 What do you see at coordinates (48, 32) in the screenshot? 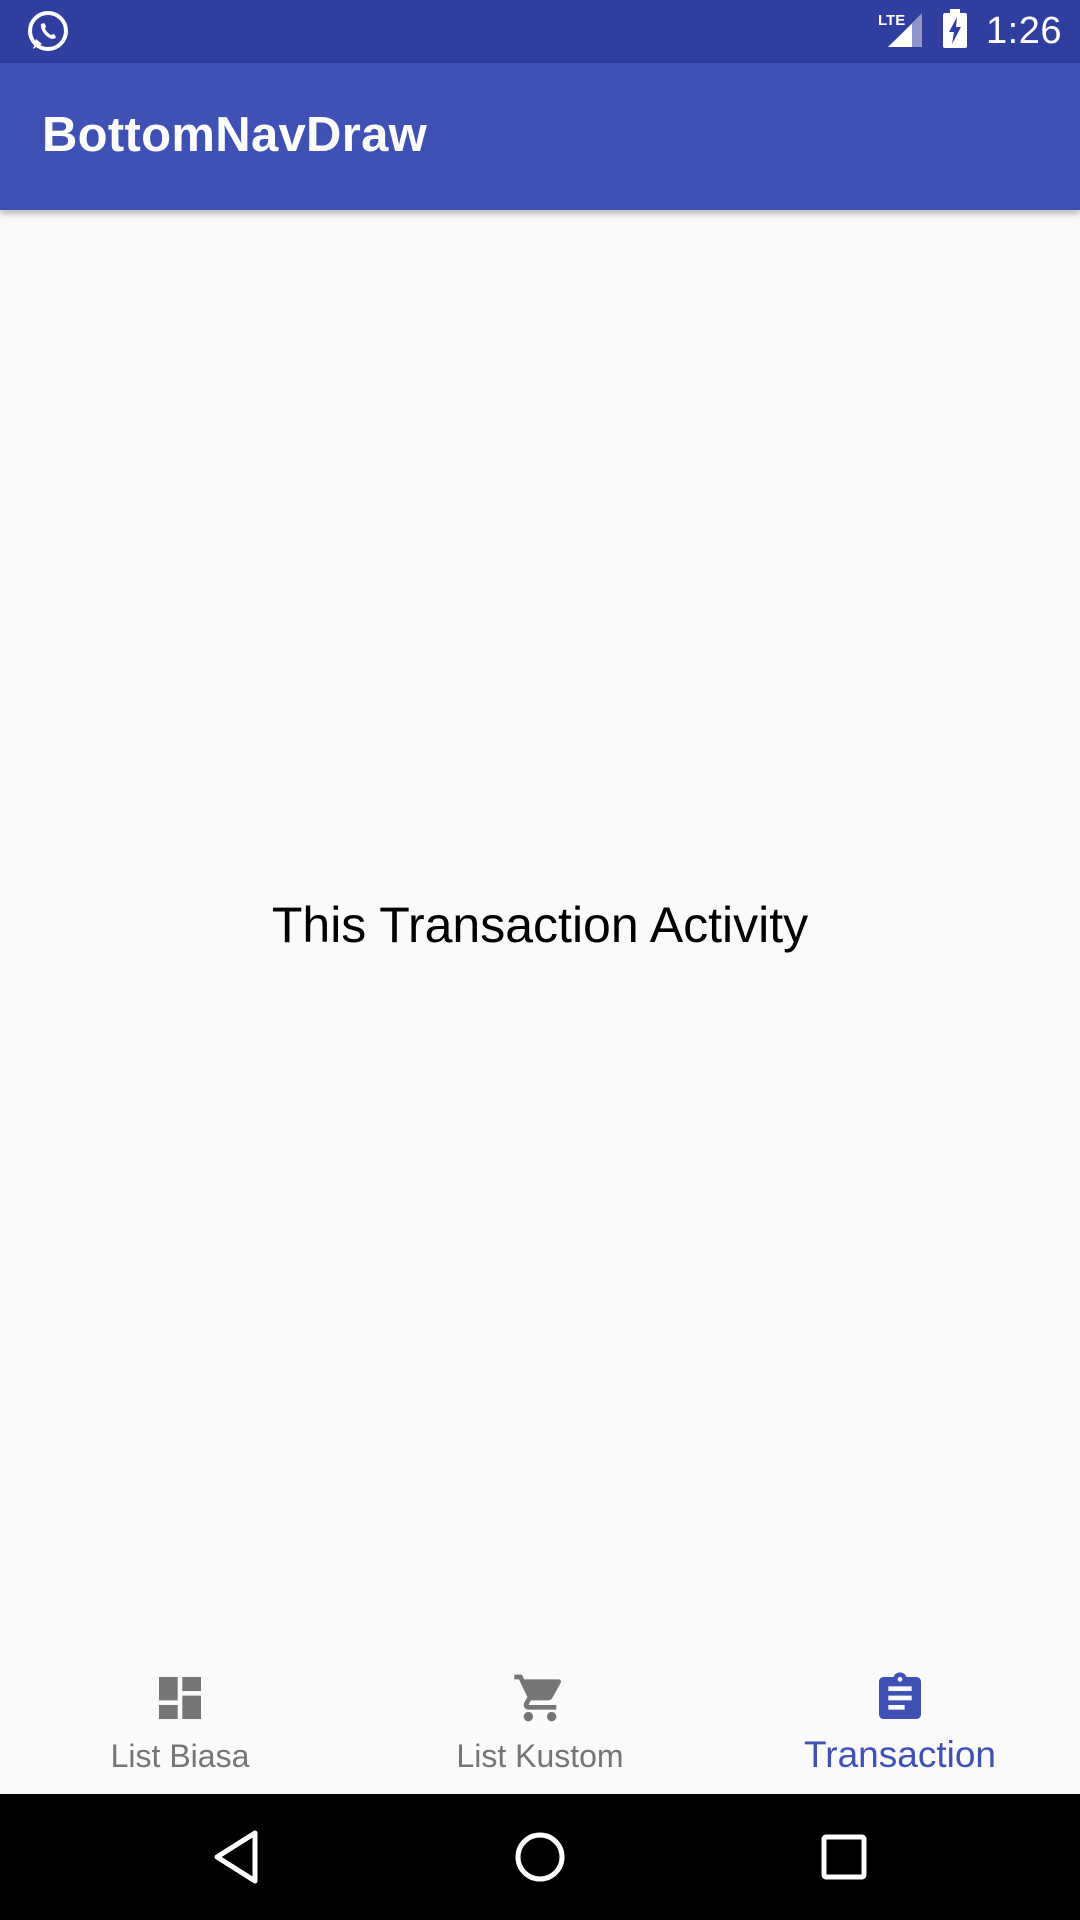
I see `whatsapp-icon` at bounding box center [48, 32].